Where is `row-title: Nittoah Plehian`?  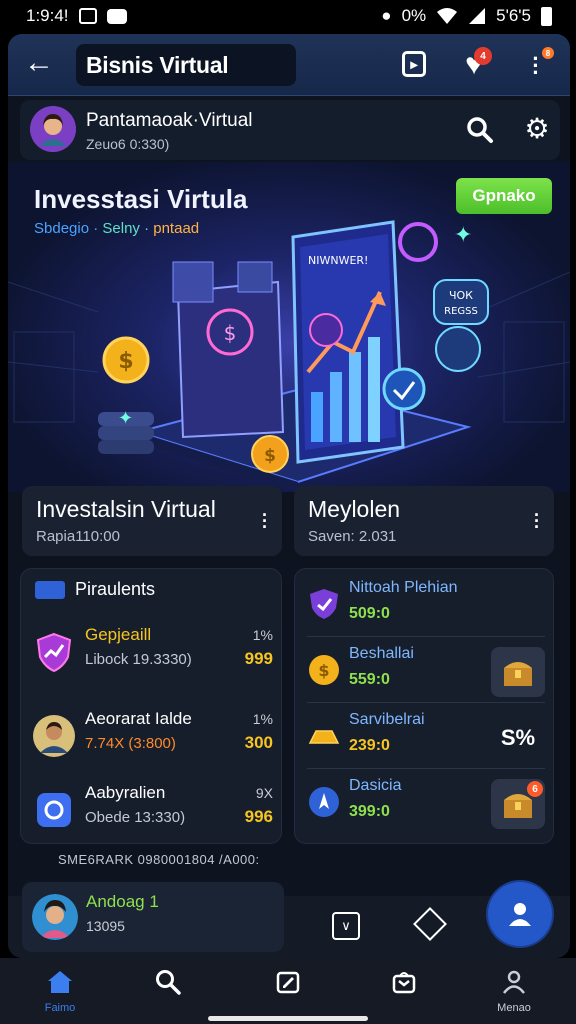
row-title: Nittoah Plehian is located at coordinates (403, 587).